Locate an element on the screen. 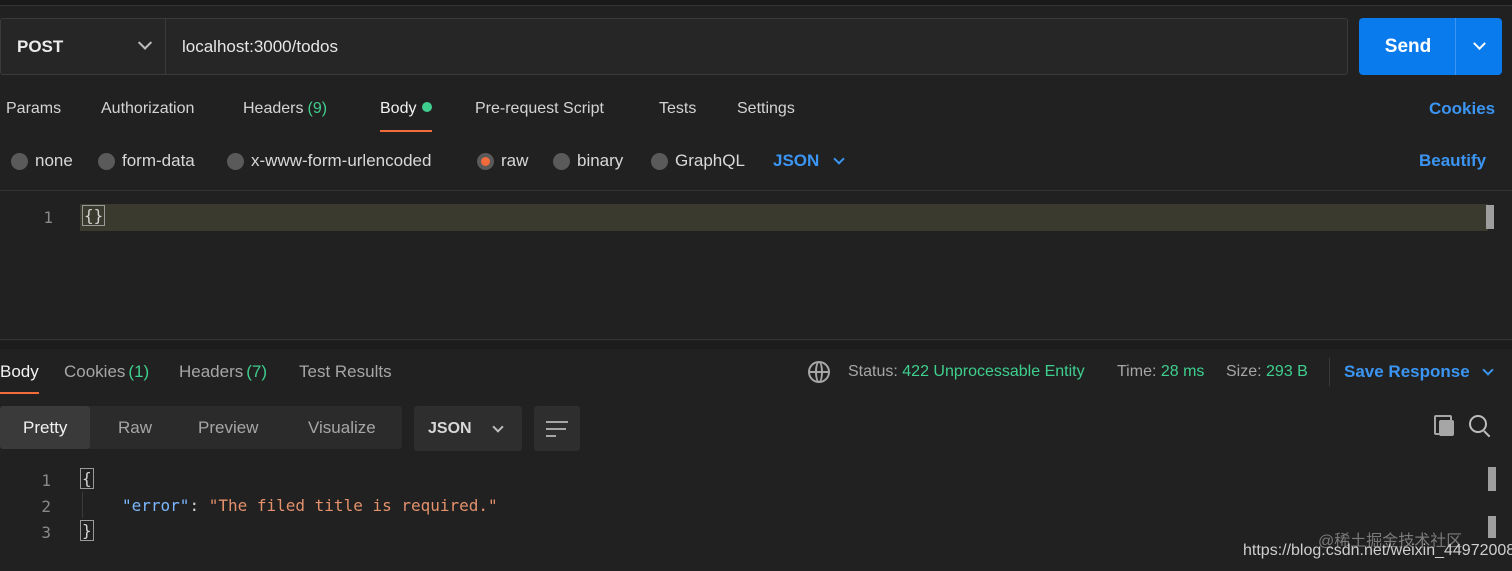  tab-params: Params is located at coordinates (33, 109).